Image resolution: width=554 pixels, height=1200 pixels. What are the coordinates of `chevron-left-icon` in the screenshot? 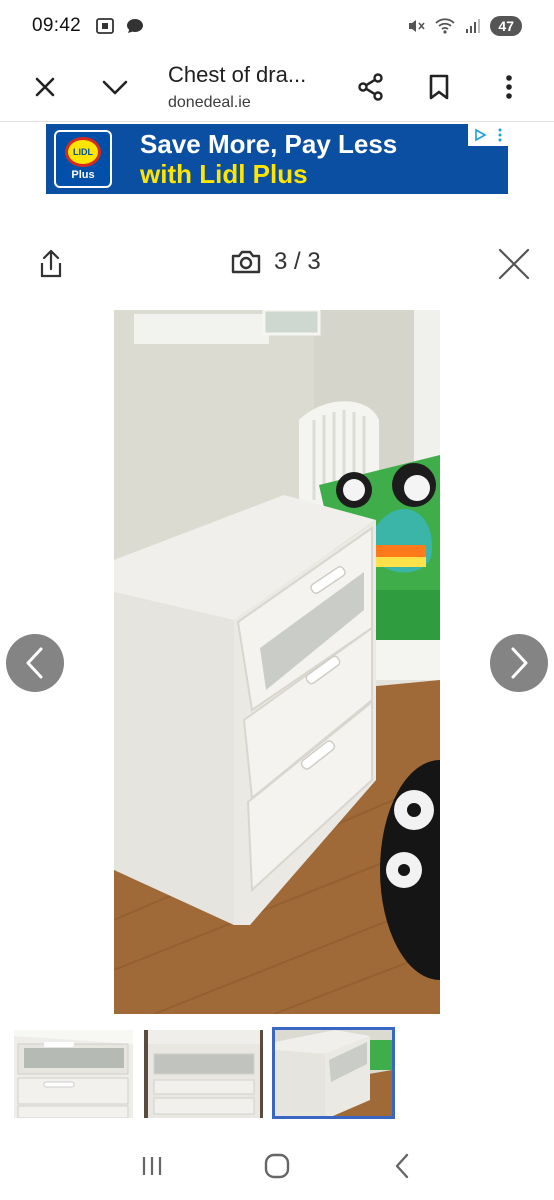 It's located at (34, 663).